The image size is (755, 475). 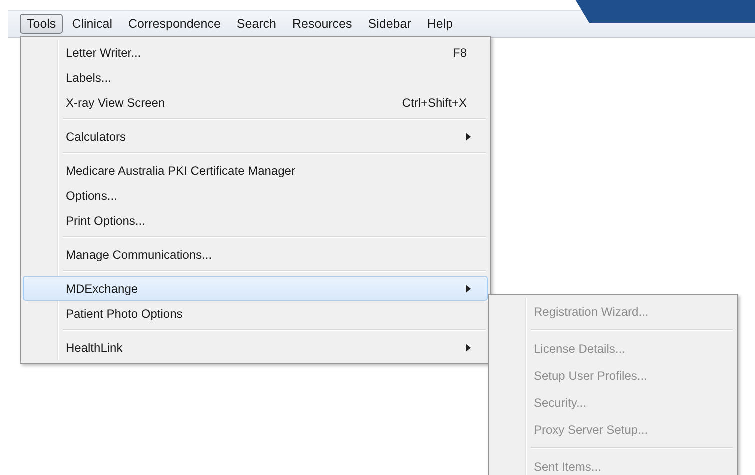 What do you see at coordinates (257, 24) in the screenshot?
I see `menu-bar-item: Search` at bounding box center [257, 24].